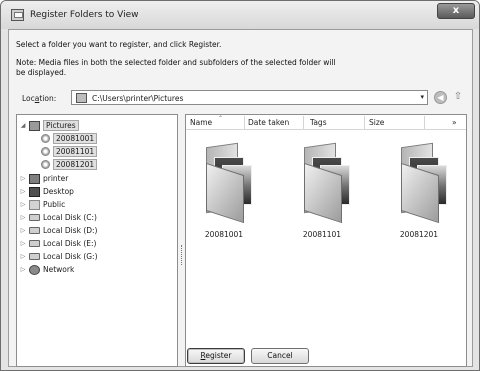  Describe the element at coordinates (419, 234) in the screenshot. I see `folder-label: 20081201` at that location.